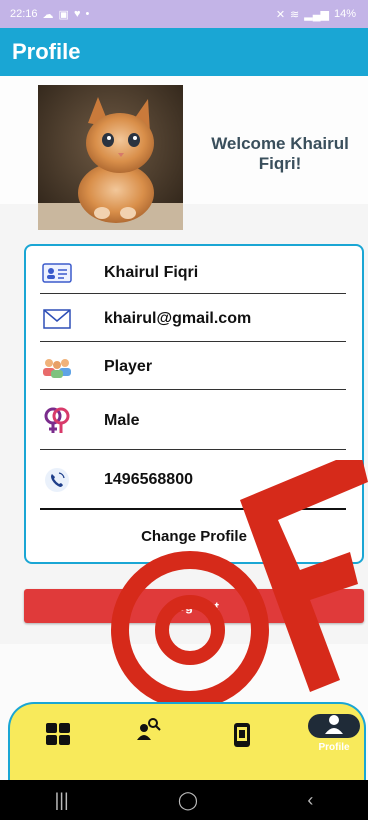  I want to click on welcome-message: Welcome Khairul Fiqri!, so click(280, 153).